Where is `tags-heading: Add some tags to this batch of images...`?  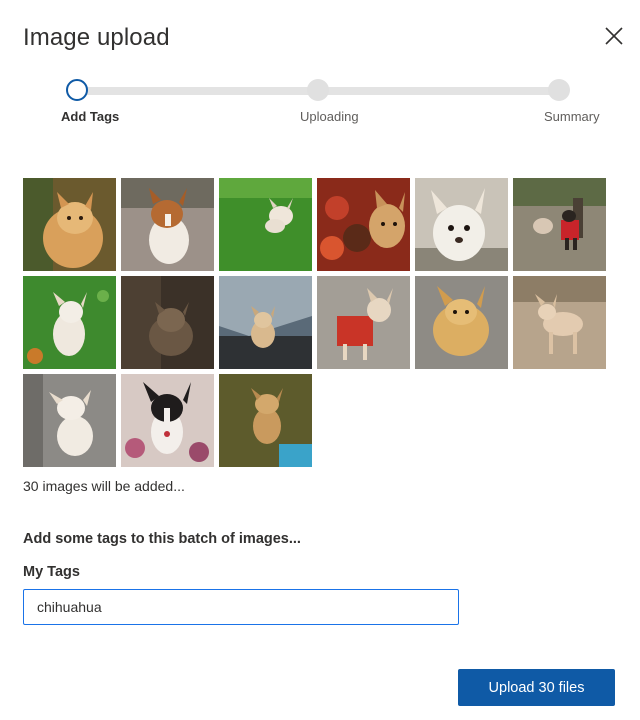 tags-heading: Add some tags to this batch of images... is located at coordinates (162, 539).